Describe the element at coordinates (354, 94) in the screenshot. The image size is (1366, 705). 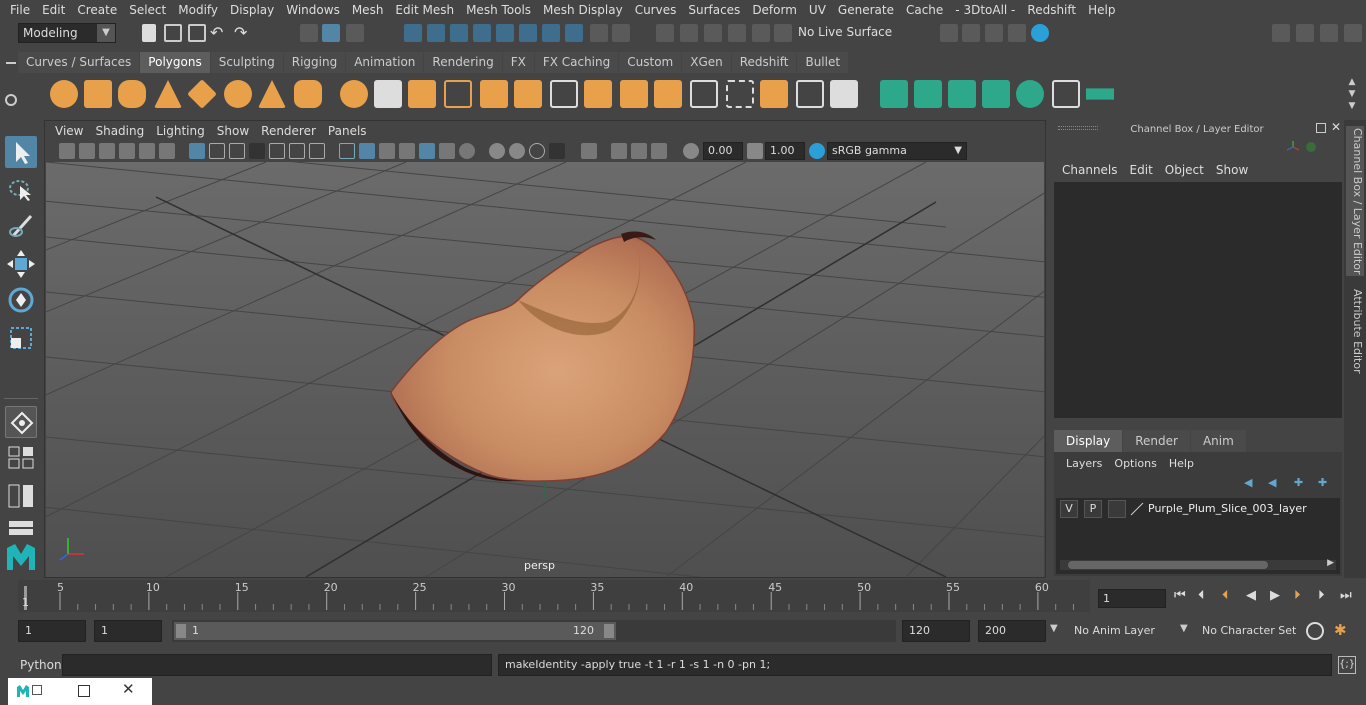
I see `combine-icon` at that location.